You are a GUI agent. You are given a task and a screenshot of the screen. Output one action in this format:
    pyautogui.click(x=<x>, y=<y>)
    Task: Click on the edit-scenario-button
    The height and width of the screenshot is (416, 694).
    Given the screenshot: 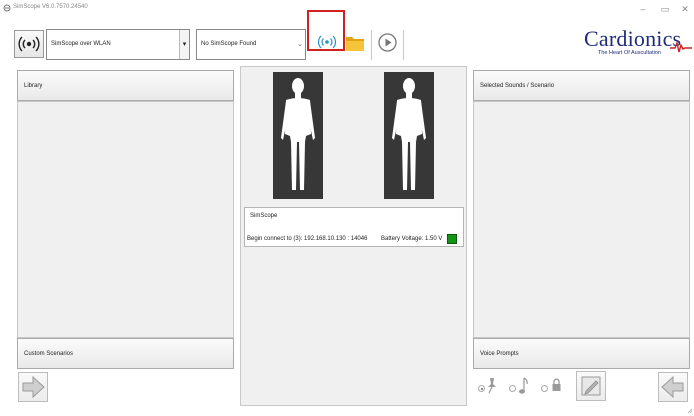 What is the action you would take?
    pyautogui.click(x=591, y=386)
    